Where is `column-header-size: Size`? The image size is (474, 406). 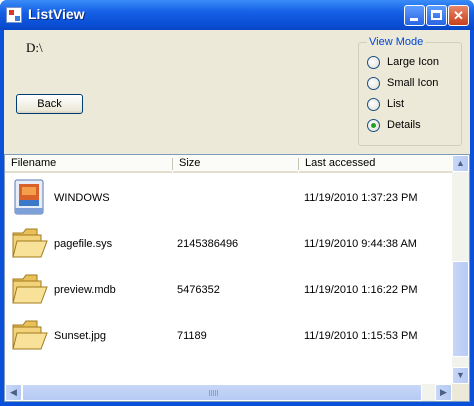
column-header-size: Size is located at coordinates (235, 164).